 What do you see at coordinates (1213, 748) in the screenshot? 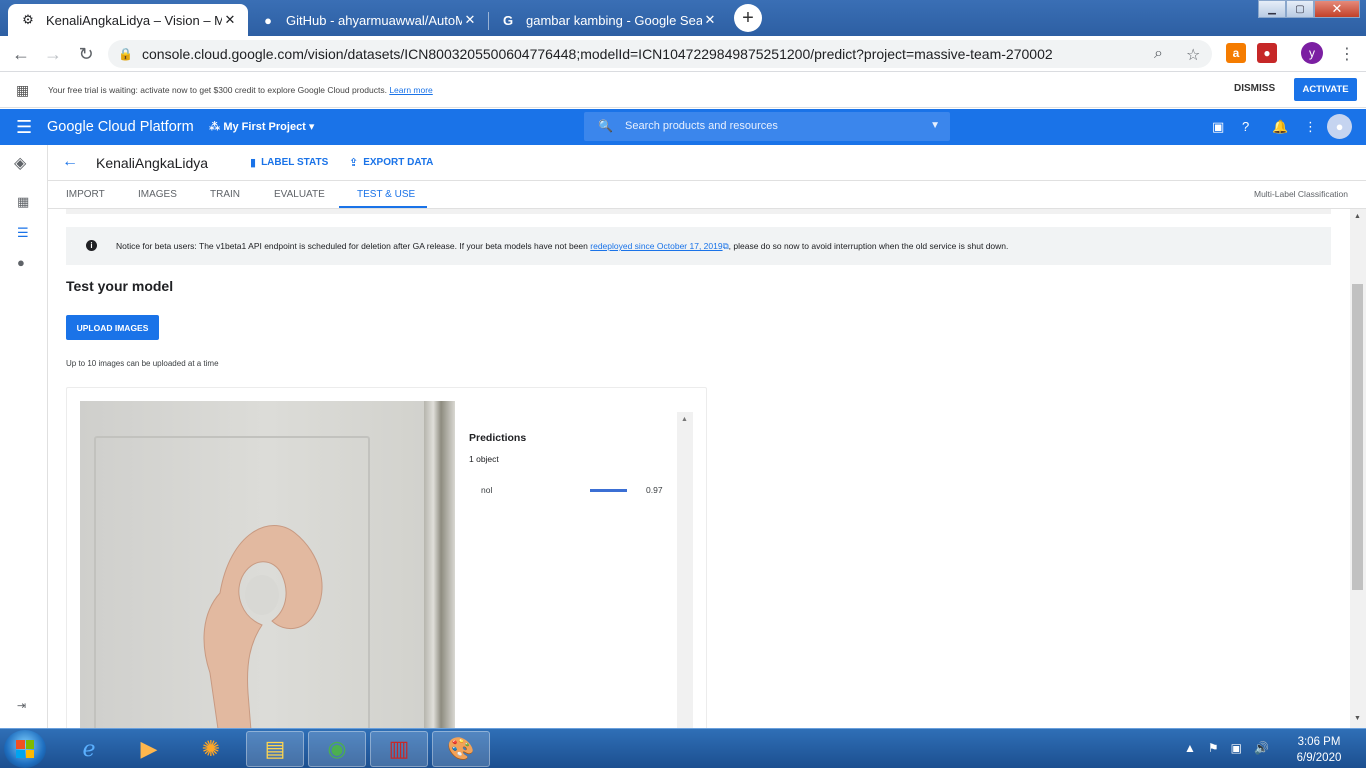
I see `action-center-flag-icon: ⚑` at bounding box center [1213, 748].